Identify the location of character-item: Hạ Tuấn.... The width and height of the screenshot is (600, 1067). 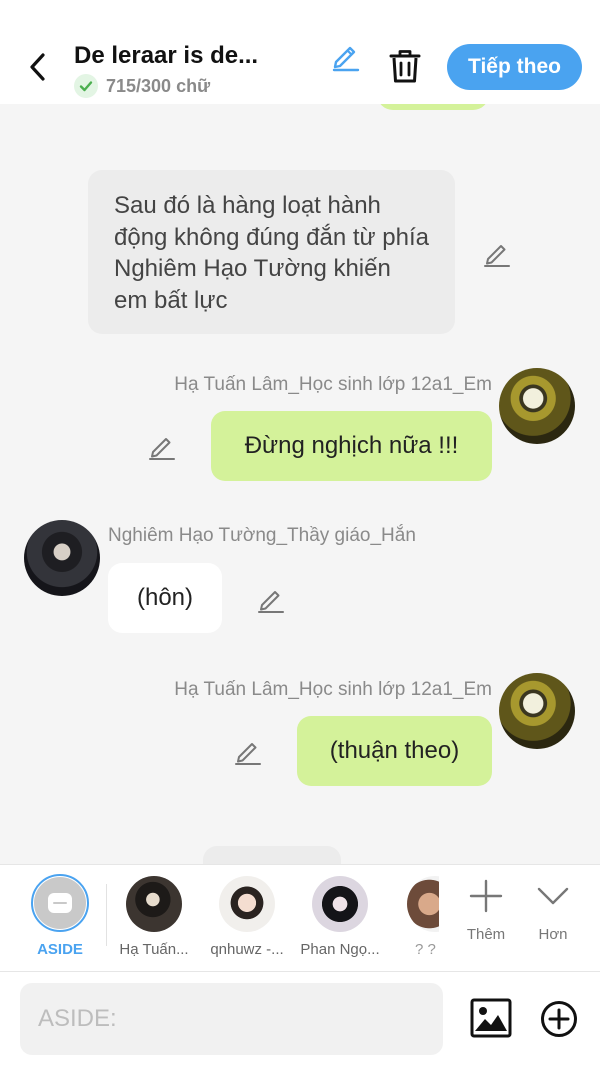
(154, 920).